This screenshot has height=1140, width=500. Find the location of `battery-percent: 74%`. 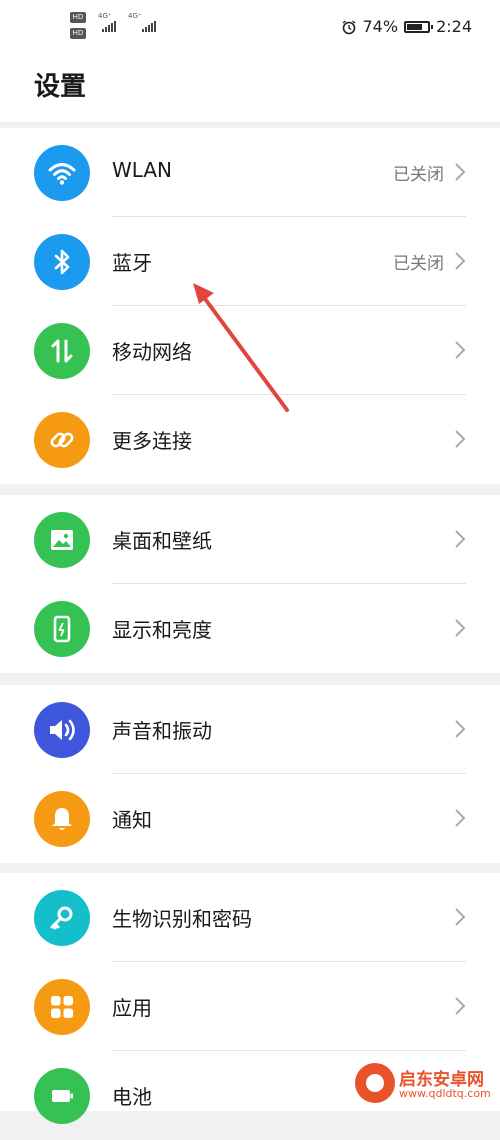

battery-percent: 74% is located at coordinates (380, 26).